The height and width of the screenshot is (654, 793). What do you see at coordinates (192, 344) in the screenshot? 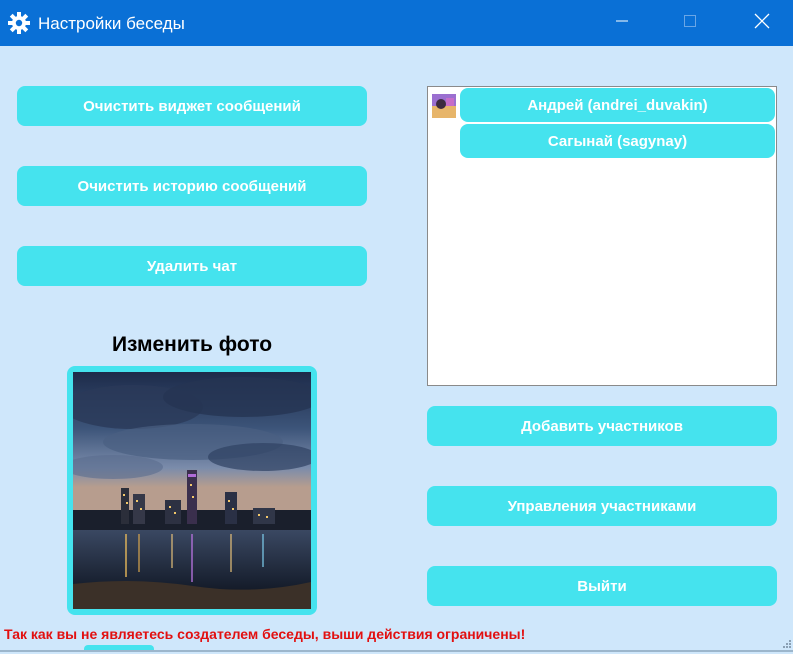
I see `change-photo-label: Изменить фото` at bounding box center [192, 344].